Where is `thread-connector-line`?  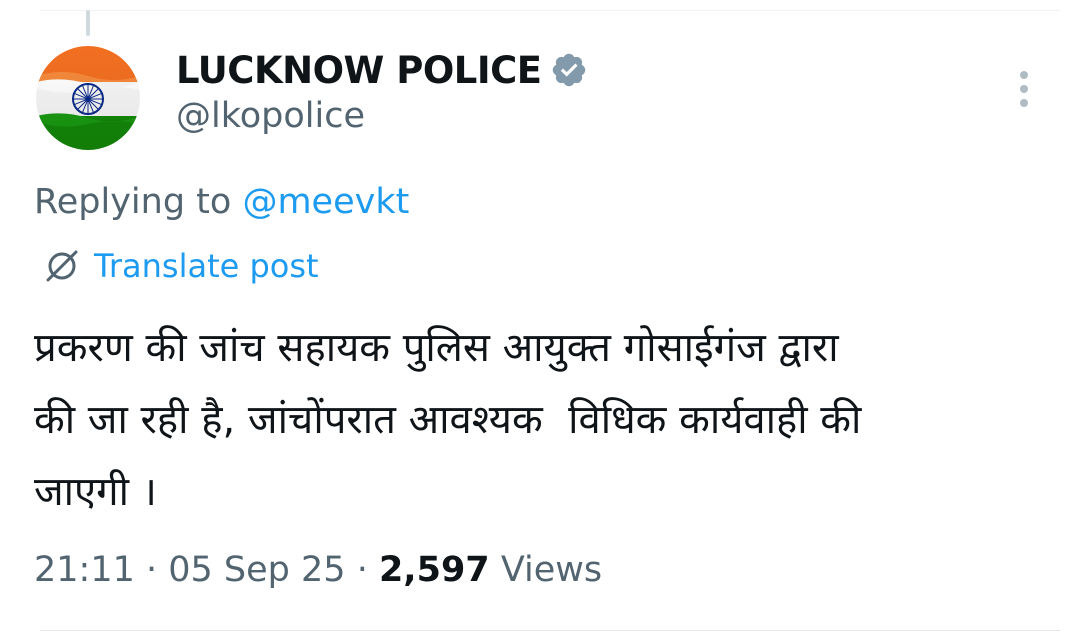
thread-connector-line is located at coordinates (88, 23).